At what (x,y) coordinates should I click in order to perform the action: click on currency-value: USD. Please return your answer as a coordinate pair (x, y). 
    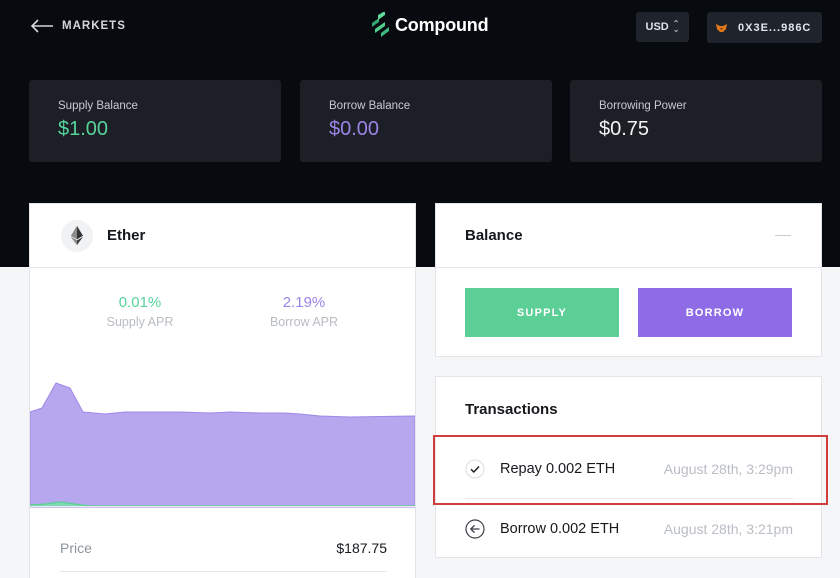
    Looking at the image, I should click on (657, 27).